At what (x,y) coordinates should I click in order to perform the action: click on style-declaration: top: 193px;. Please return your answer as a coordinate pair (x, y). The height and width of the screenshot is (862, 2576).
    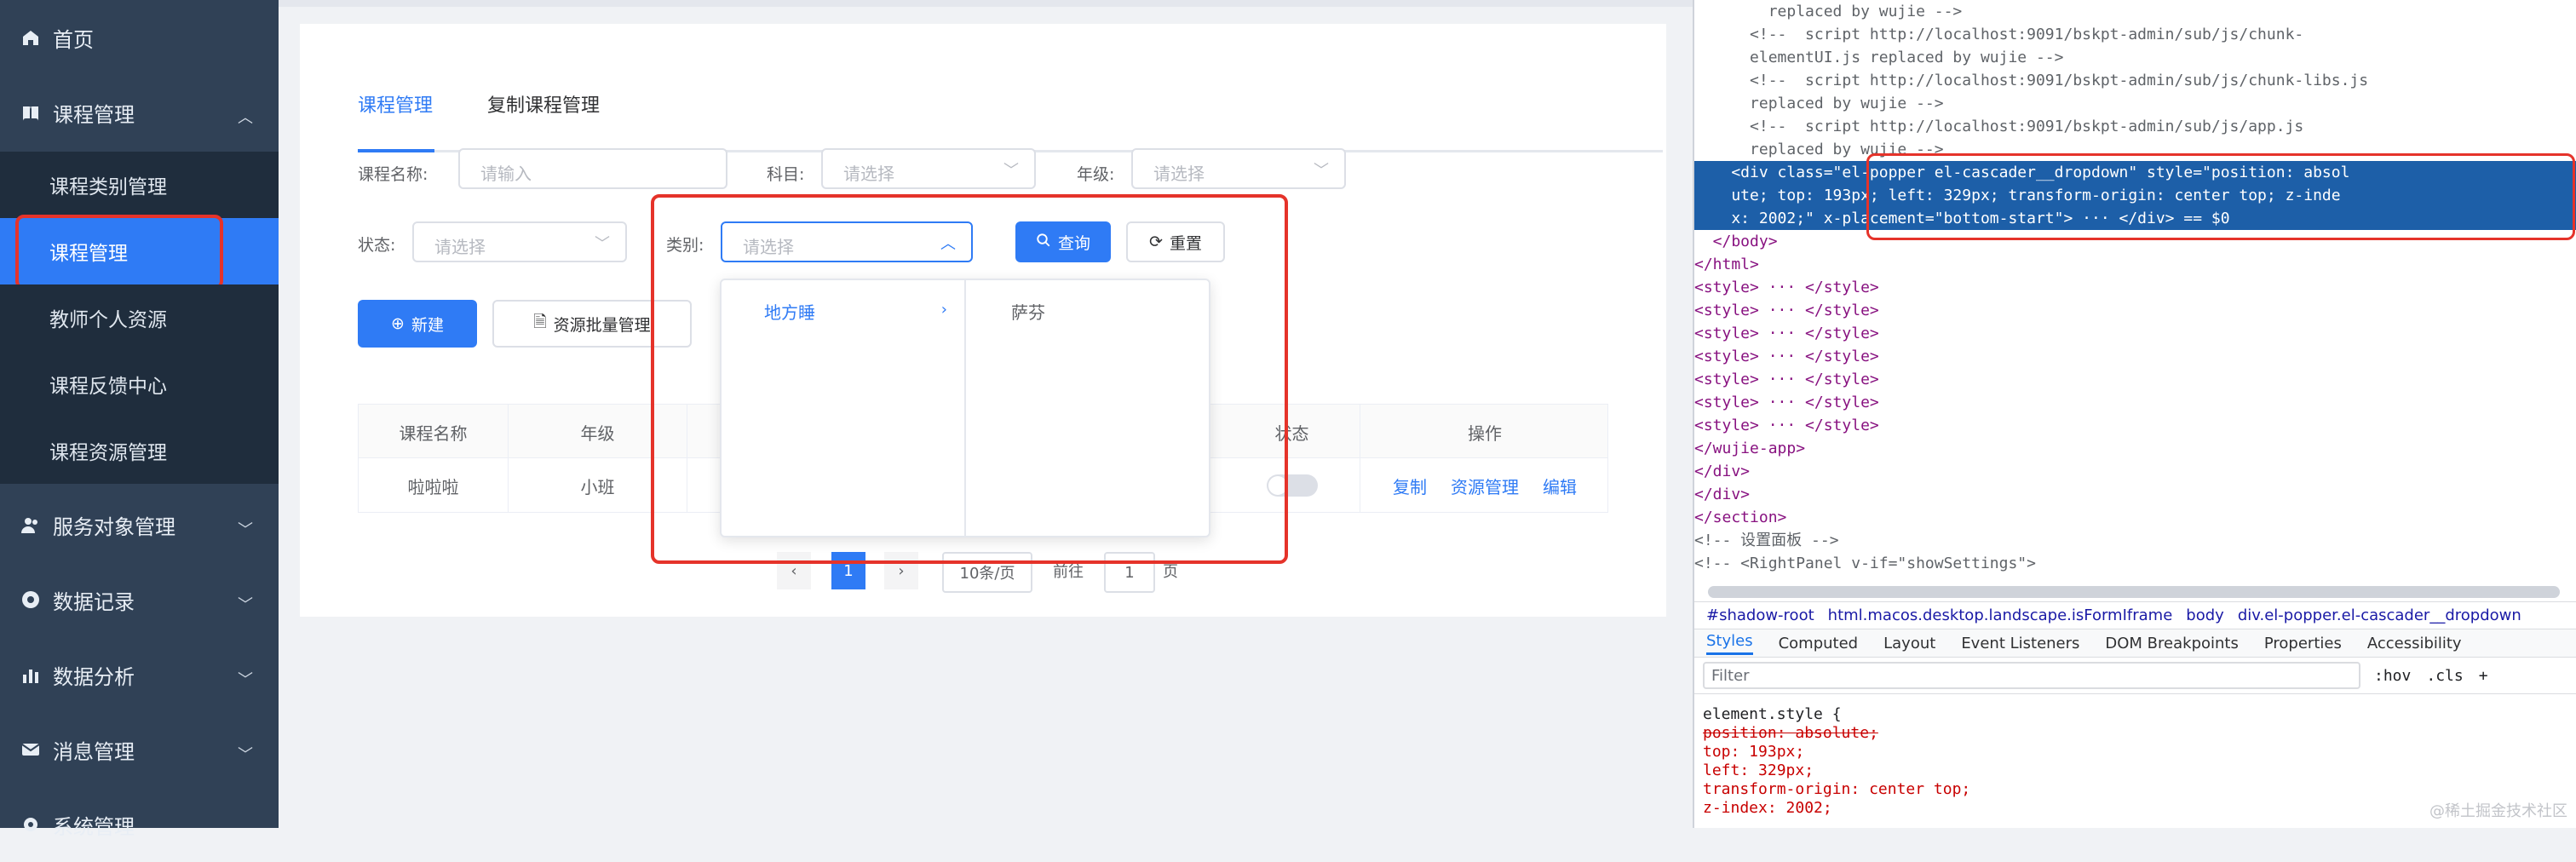
    Looking at the image, I should click on (2140, 752).